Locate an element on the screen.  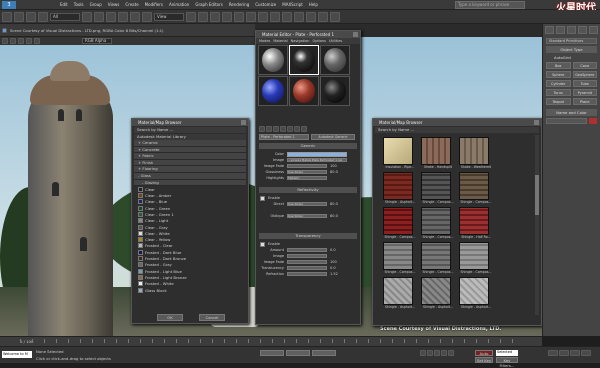
oblique-value: 80.0 is located at coordinates (334, 216).